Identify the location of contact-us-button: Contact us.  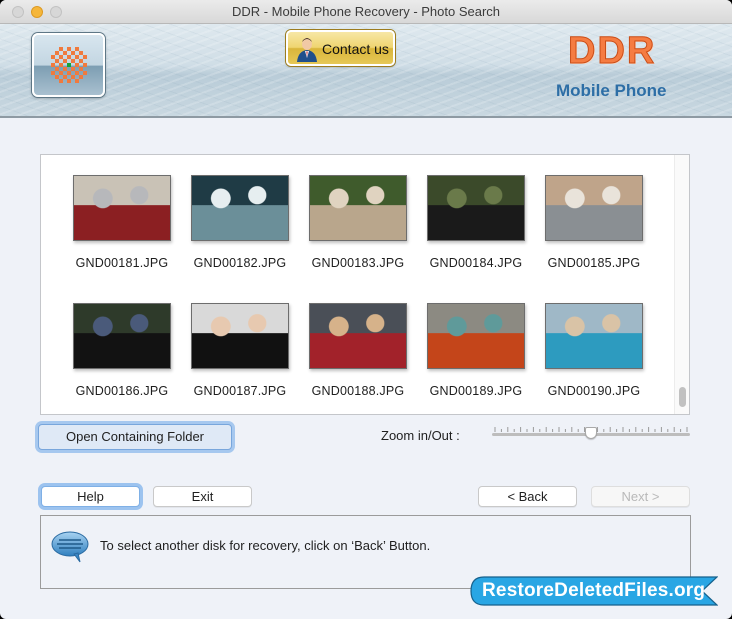
(340, 48).